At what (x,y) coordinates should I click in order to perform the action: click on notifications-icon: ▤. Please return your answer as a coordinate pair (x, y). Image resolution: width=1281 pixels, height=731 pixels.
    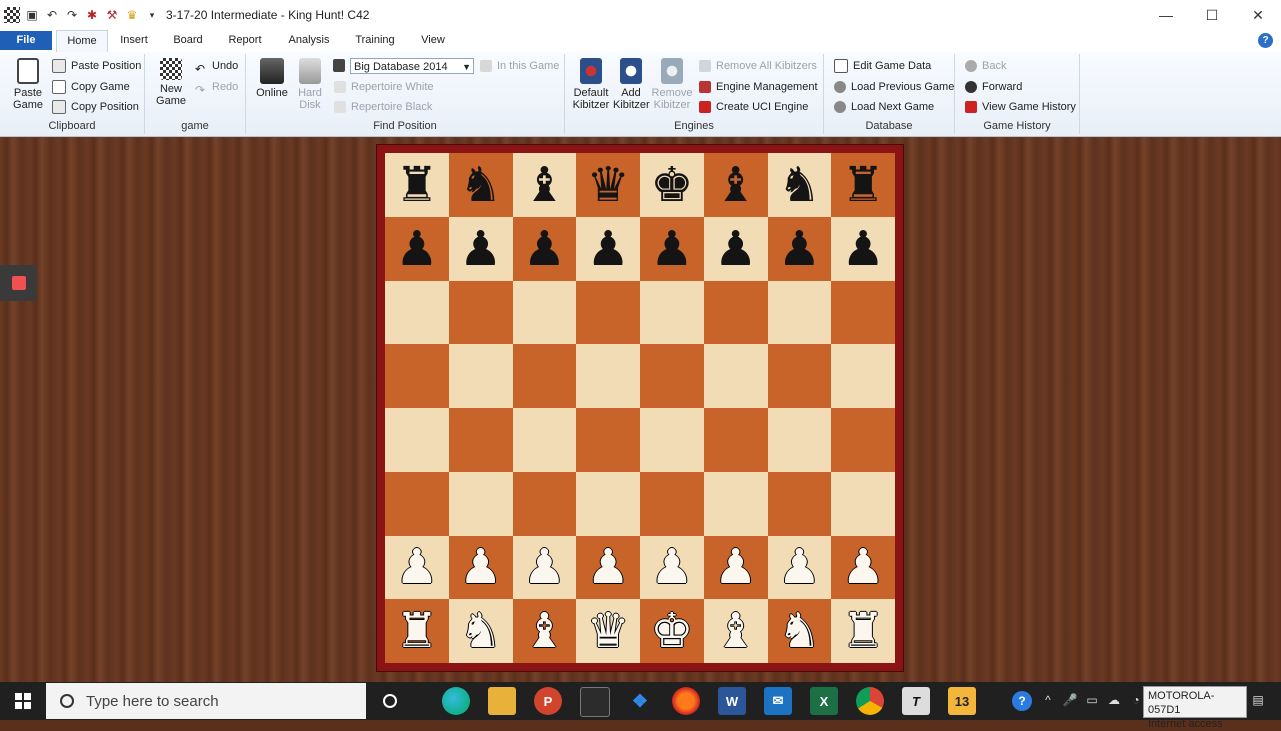
    Looking at the image, I should click on (1258, 700).